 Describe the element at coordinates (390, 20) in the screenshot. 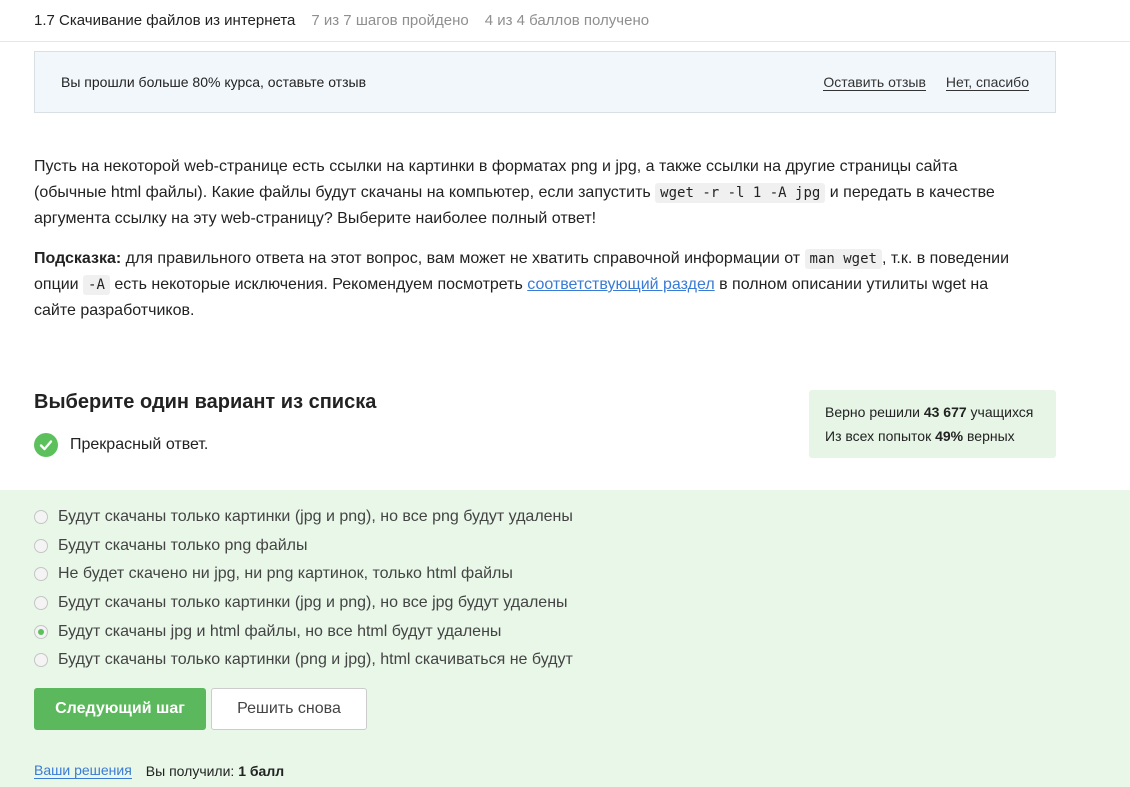

I see `steps-progress: 7 из 7 шагов пройдено` at that location.